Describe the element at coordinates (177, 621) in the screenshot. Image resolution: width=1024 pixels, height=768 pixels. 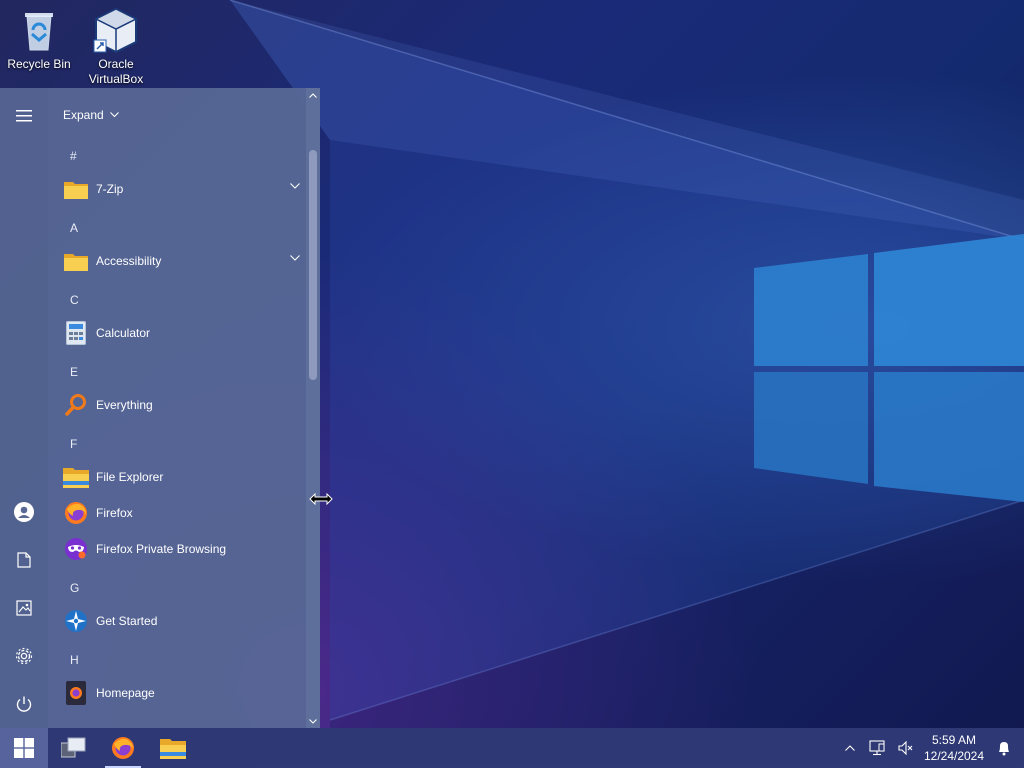
I see `app-item-get-started: Get Started` at that location.